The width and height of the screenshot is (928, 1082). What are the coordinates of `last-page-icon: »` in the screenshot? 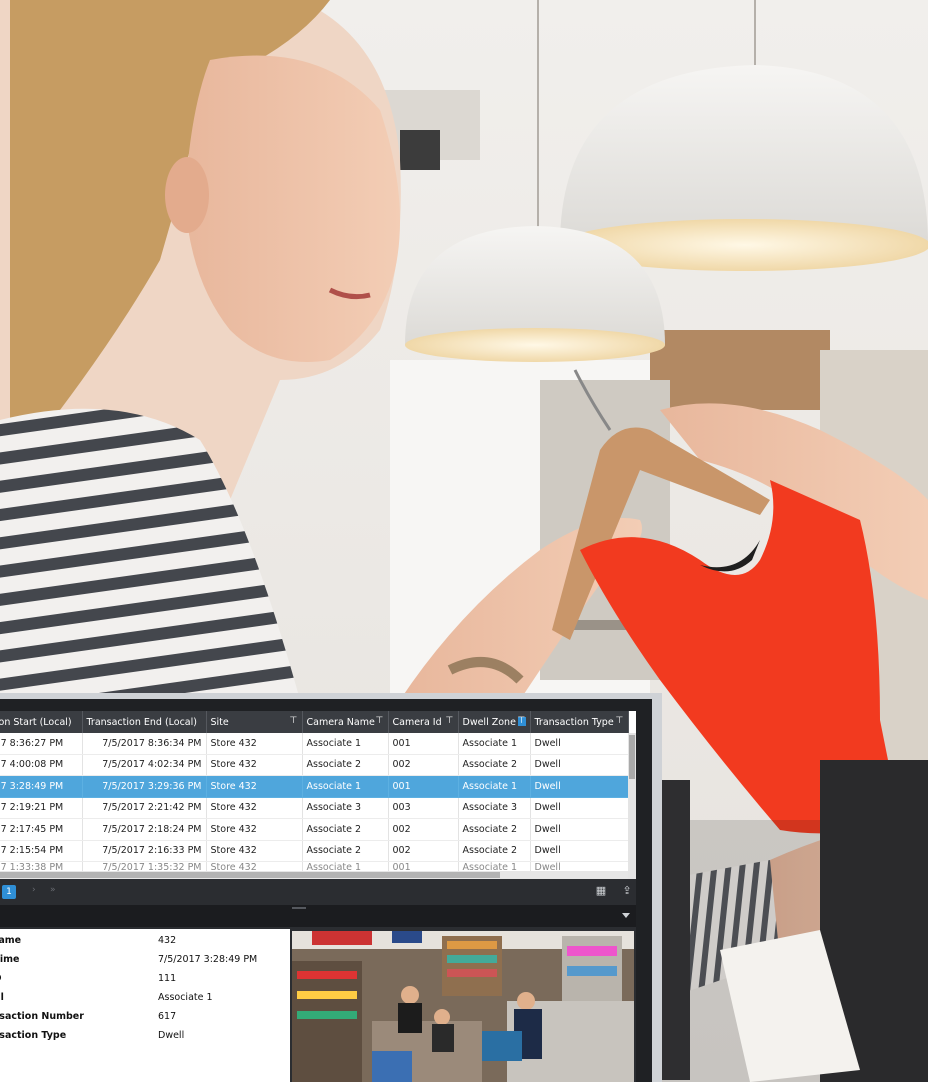 It's located at (53, 890).